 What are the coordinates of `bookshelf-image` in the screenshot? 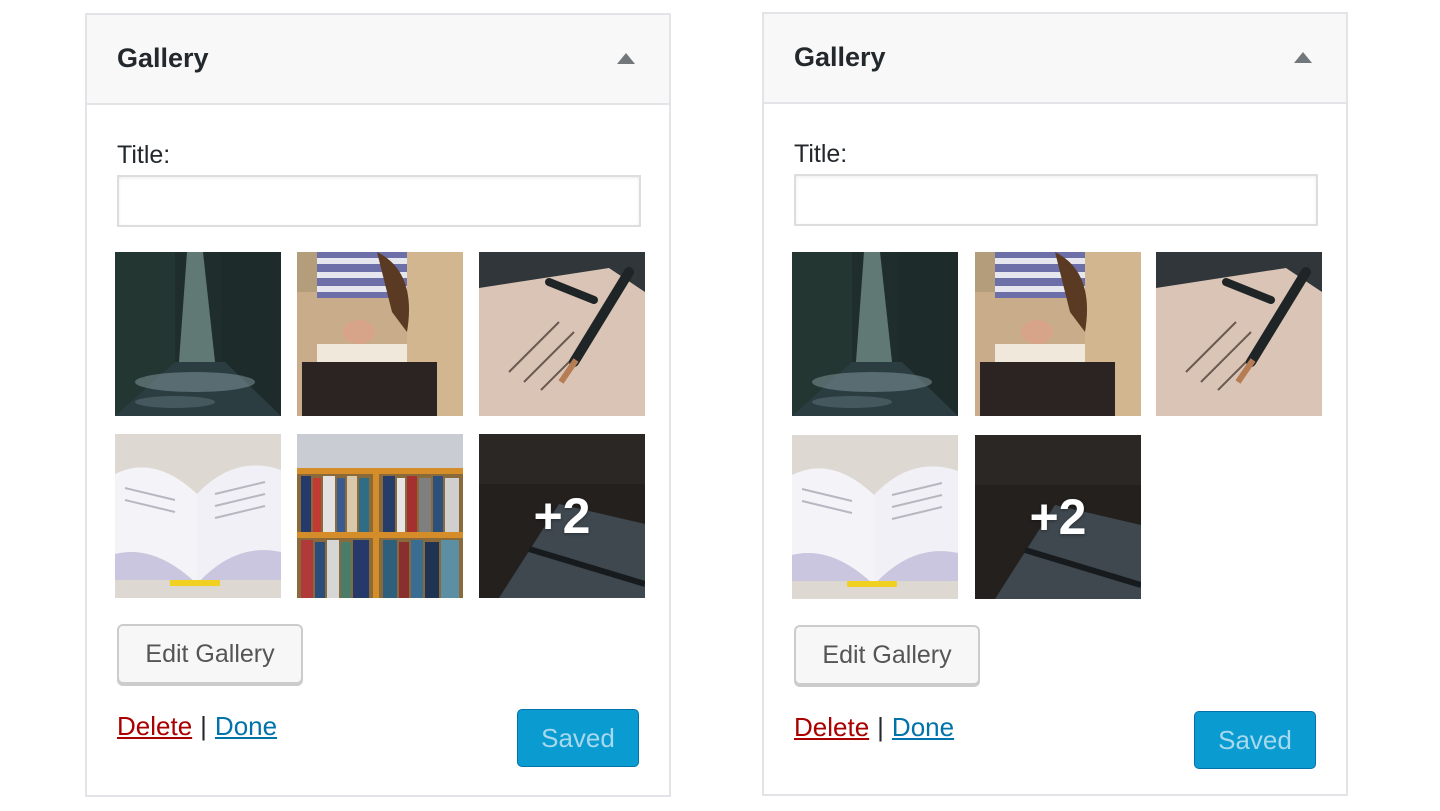 It's located at (380, 516).